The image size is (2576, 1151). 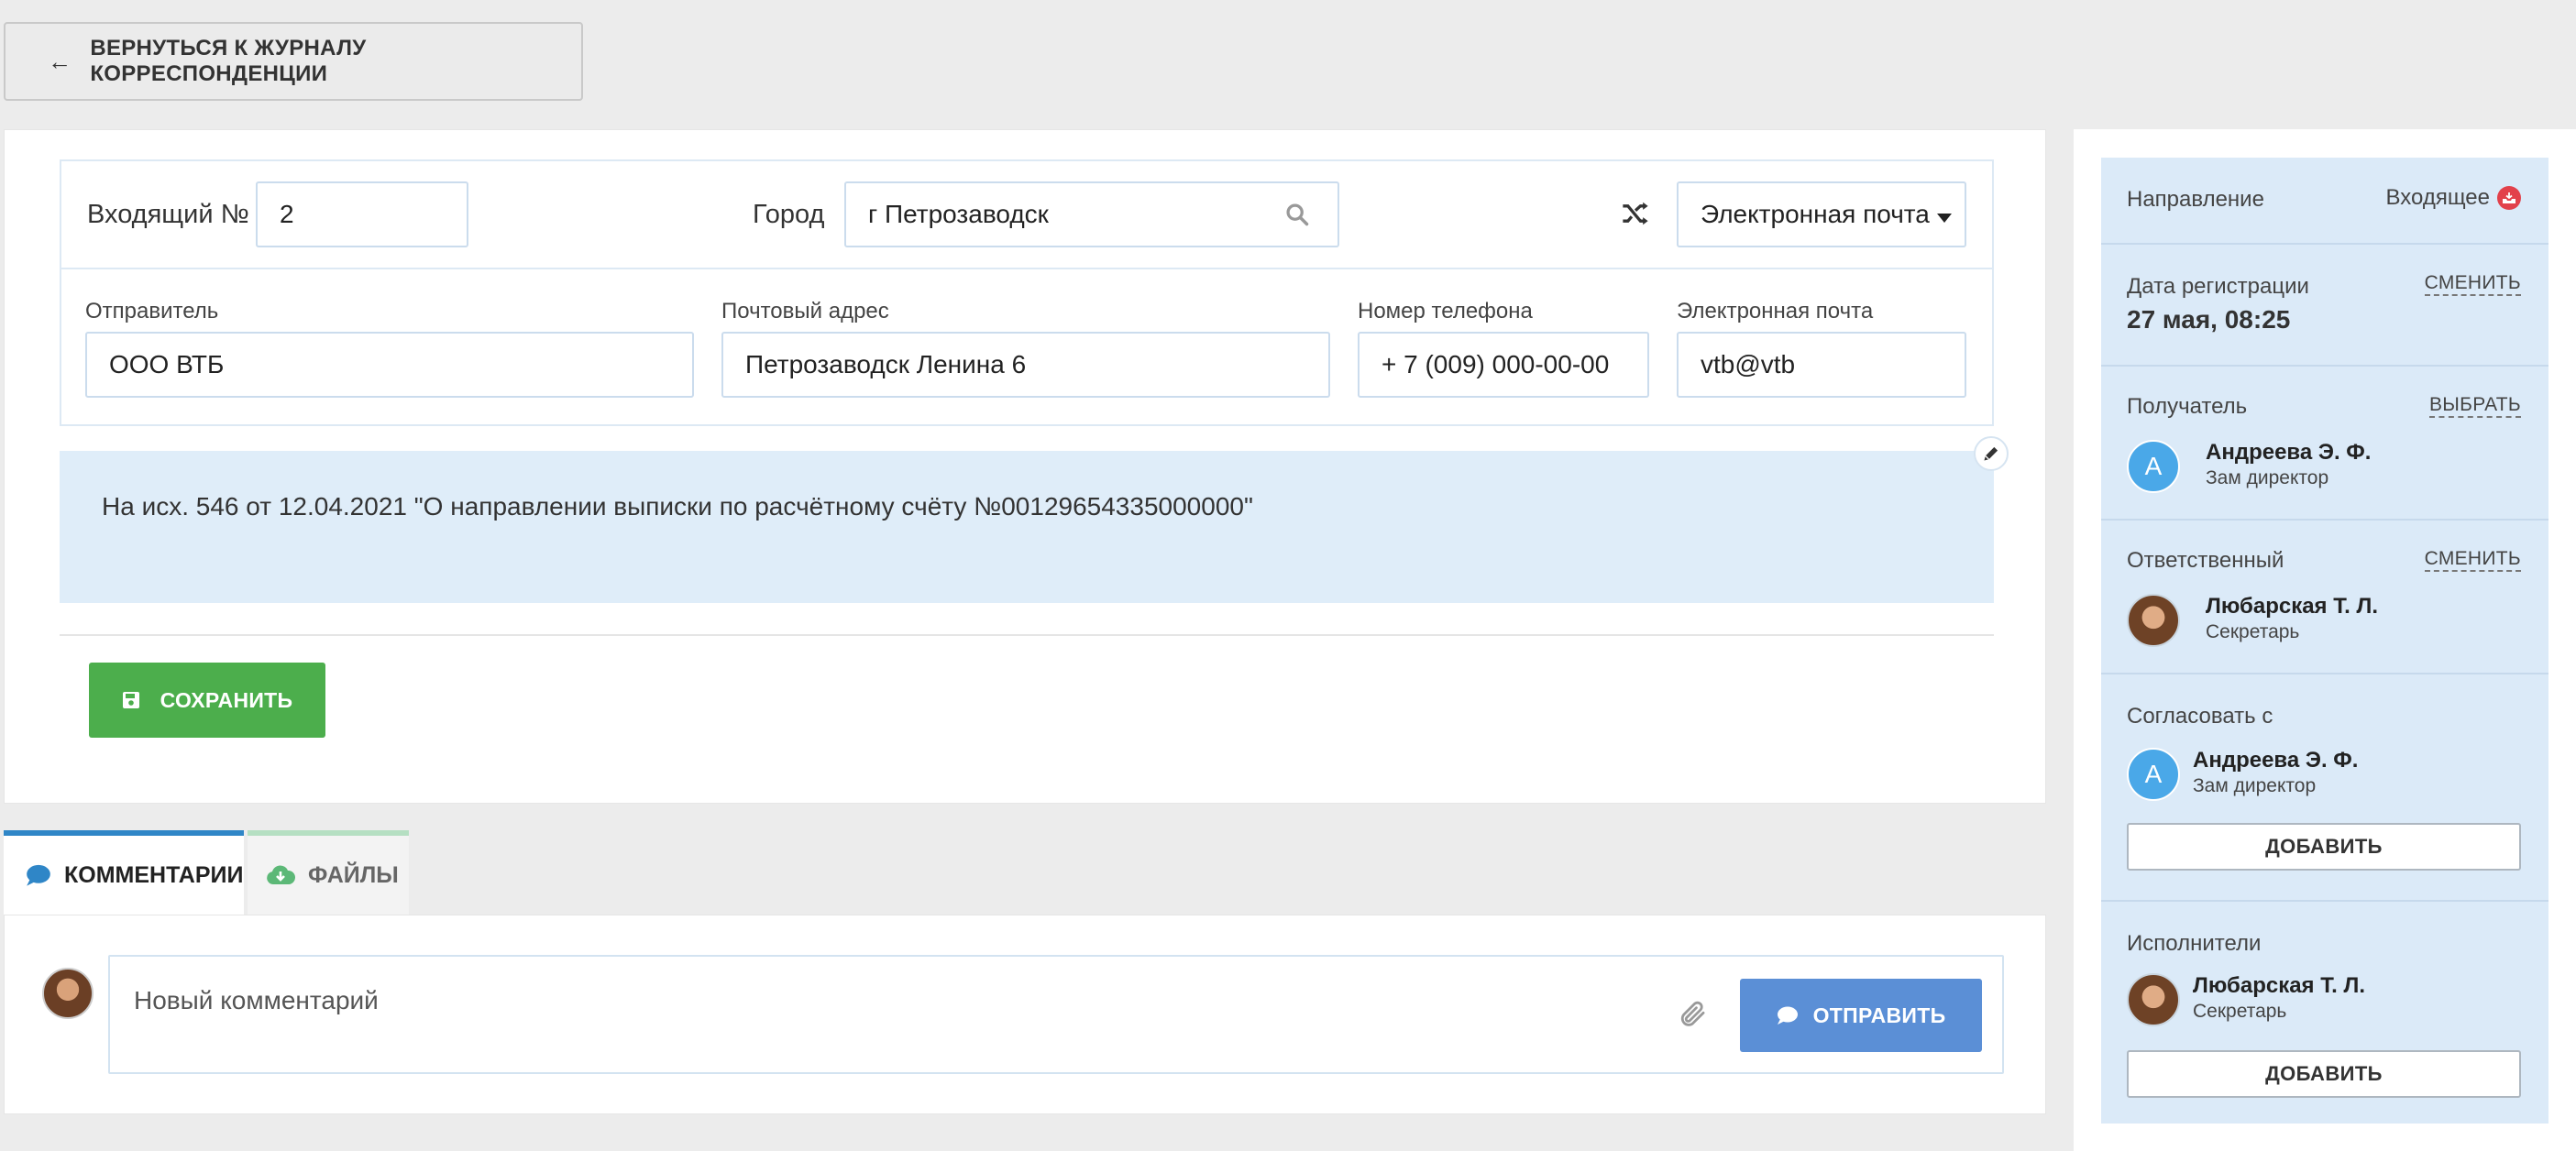 What do you see at coordinates (1025, 365) in the screenshot?
I see `address-input: Петрозаводск Ленина 6` at bounding box center [1025, 365].